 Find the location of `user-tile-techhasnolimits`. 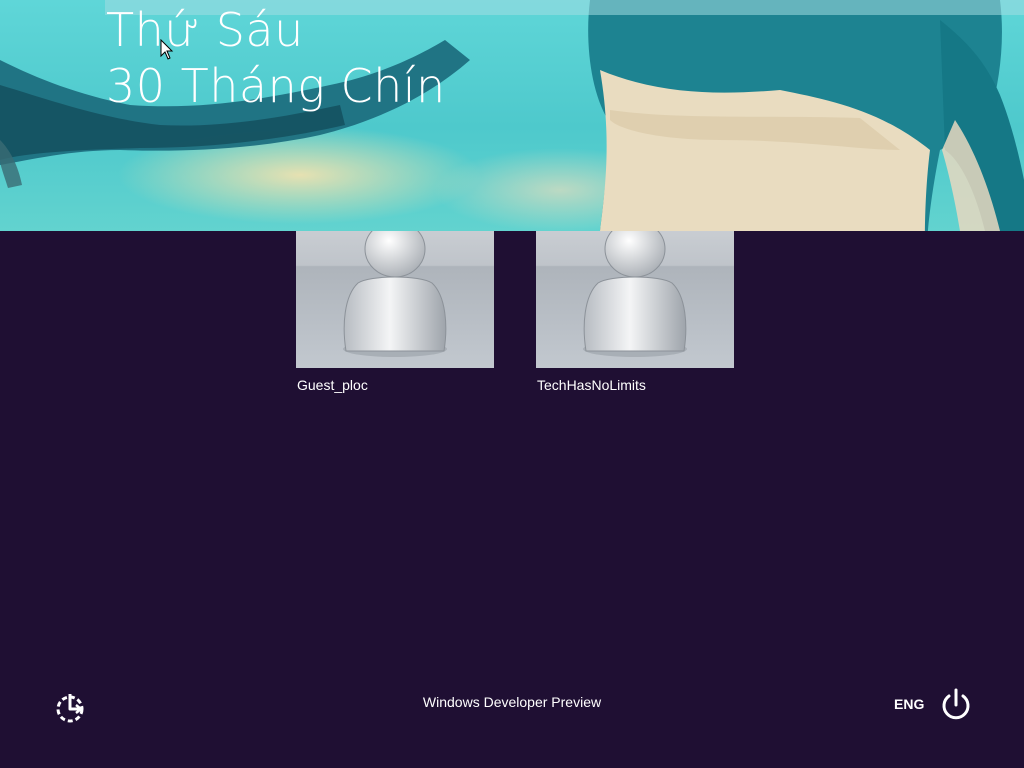

user-tile-techhasnolimits is located at coordinates (635, 299).